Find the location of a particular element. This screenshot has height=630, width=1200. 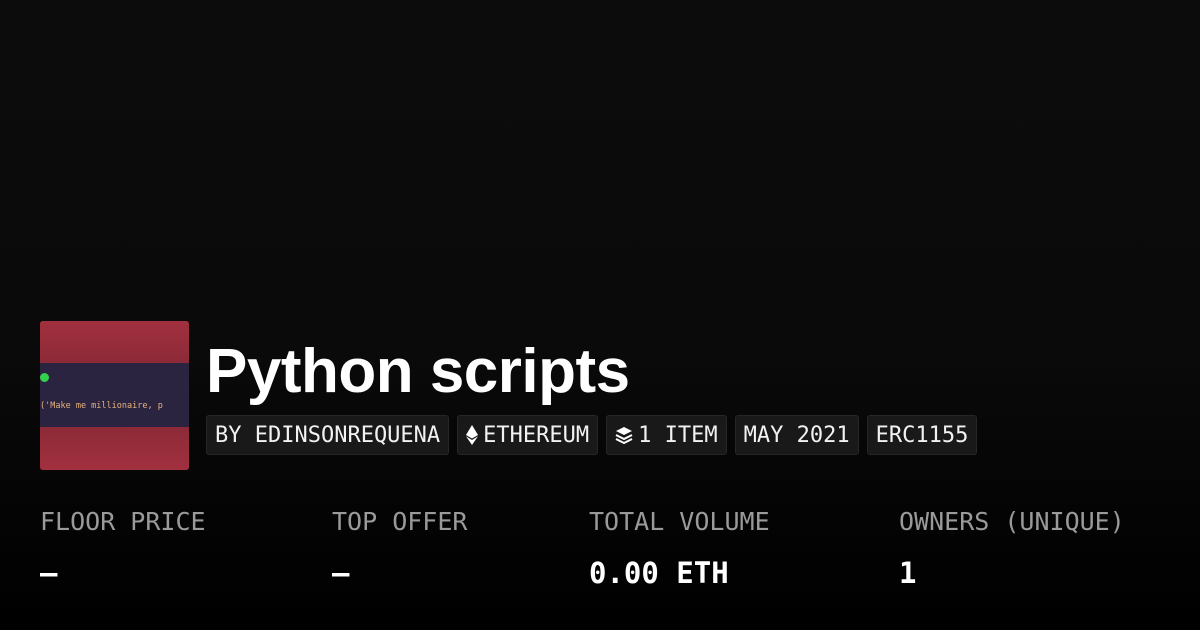

stat-top-offer: TOP OFFER – is located at coordinates (399, 548).